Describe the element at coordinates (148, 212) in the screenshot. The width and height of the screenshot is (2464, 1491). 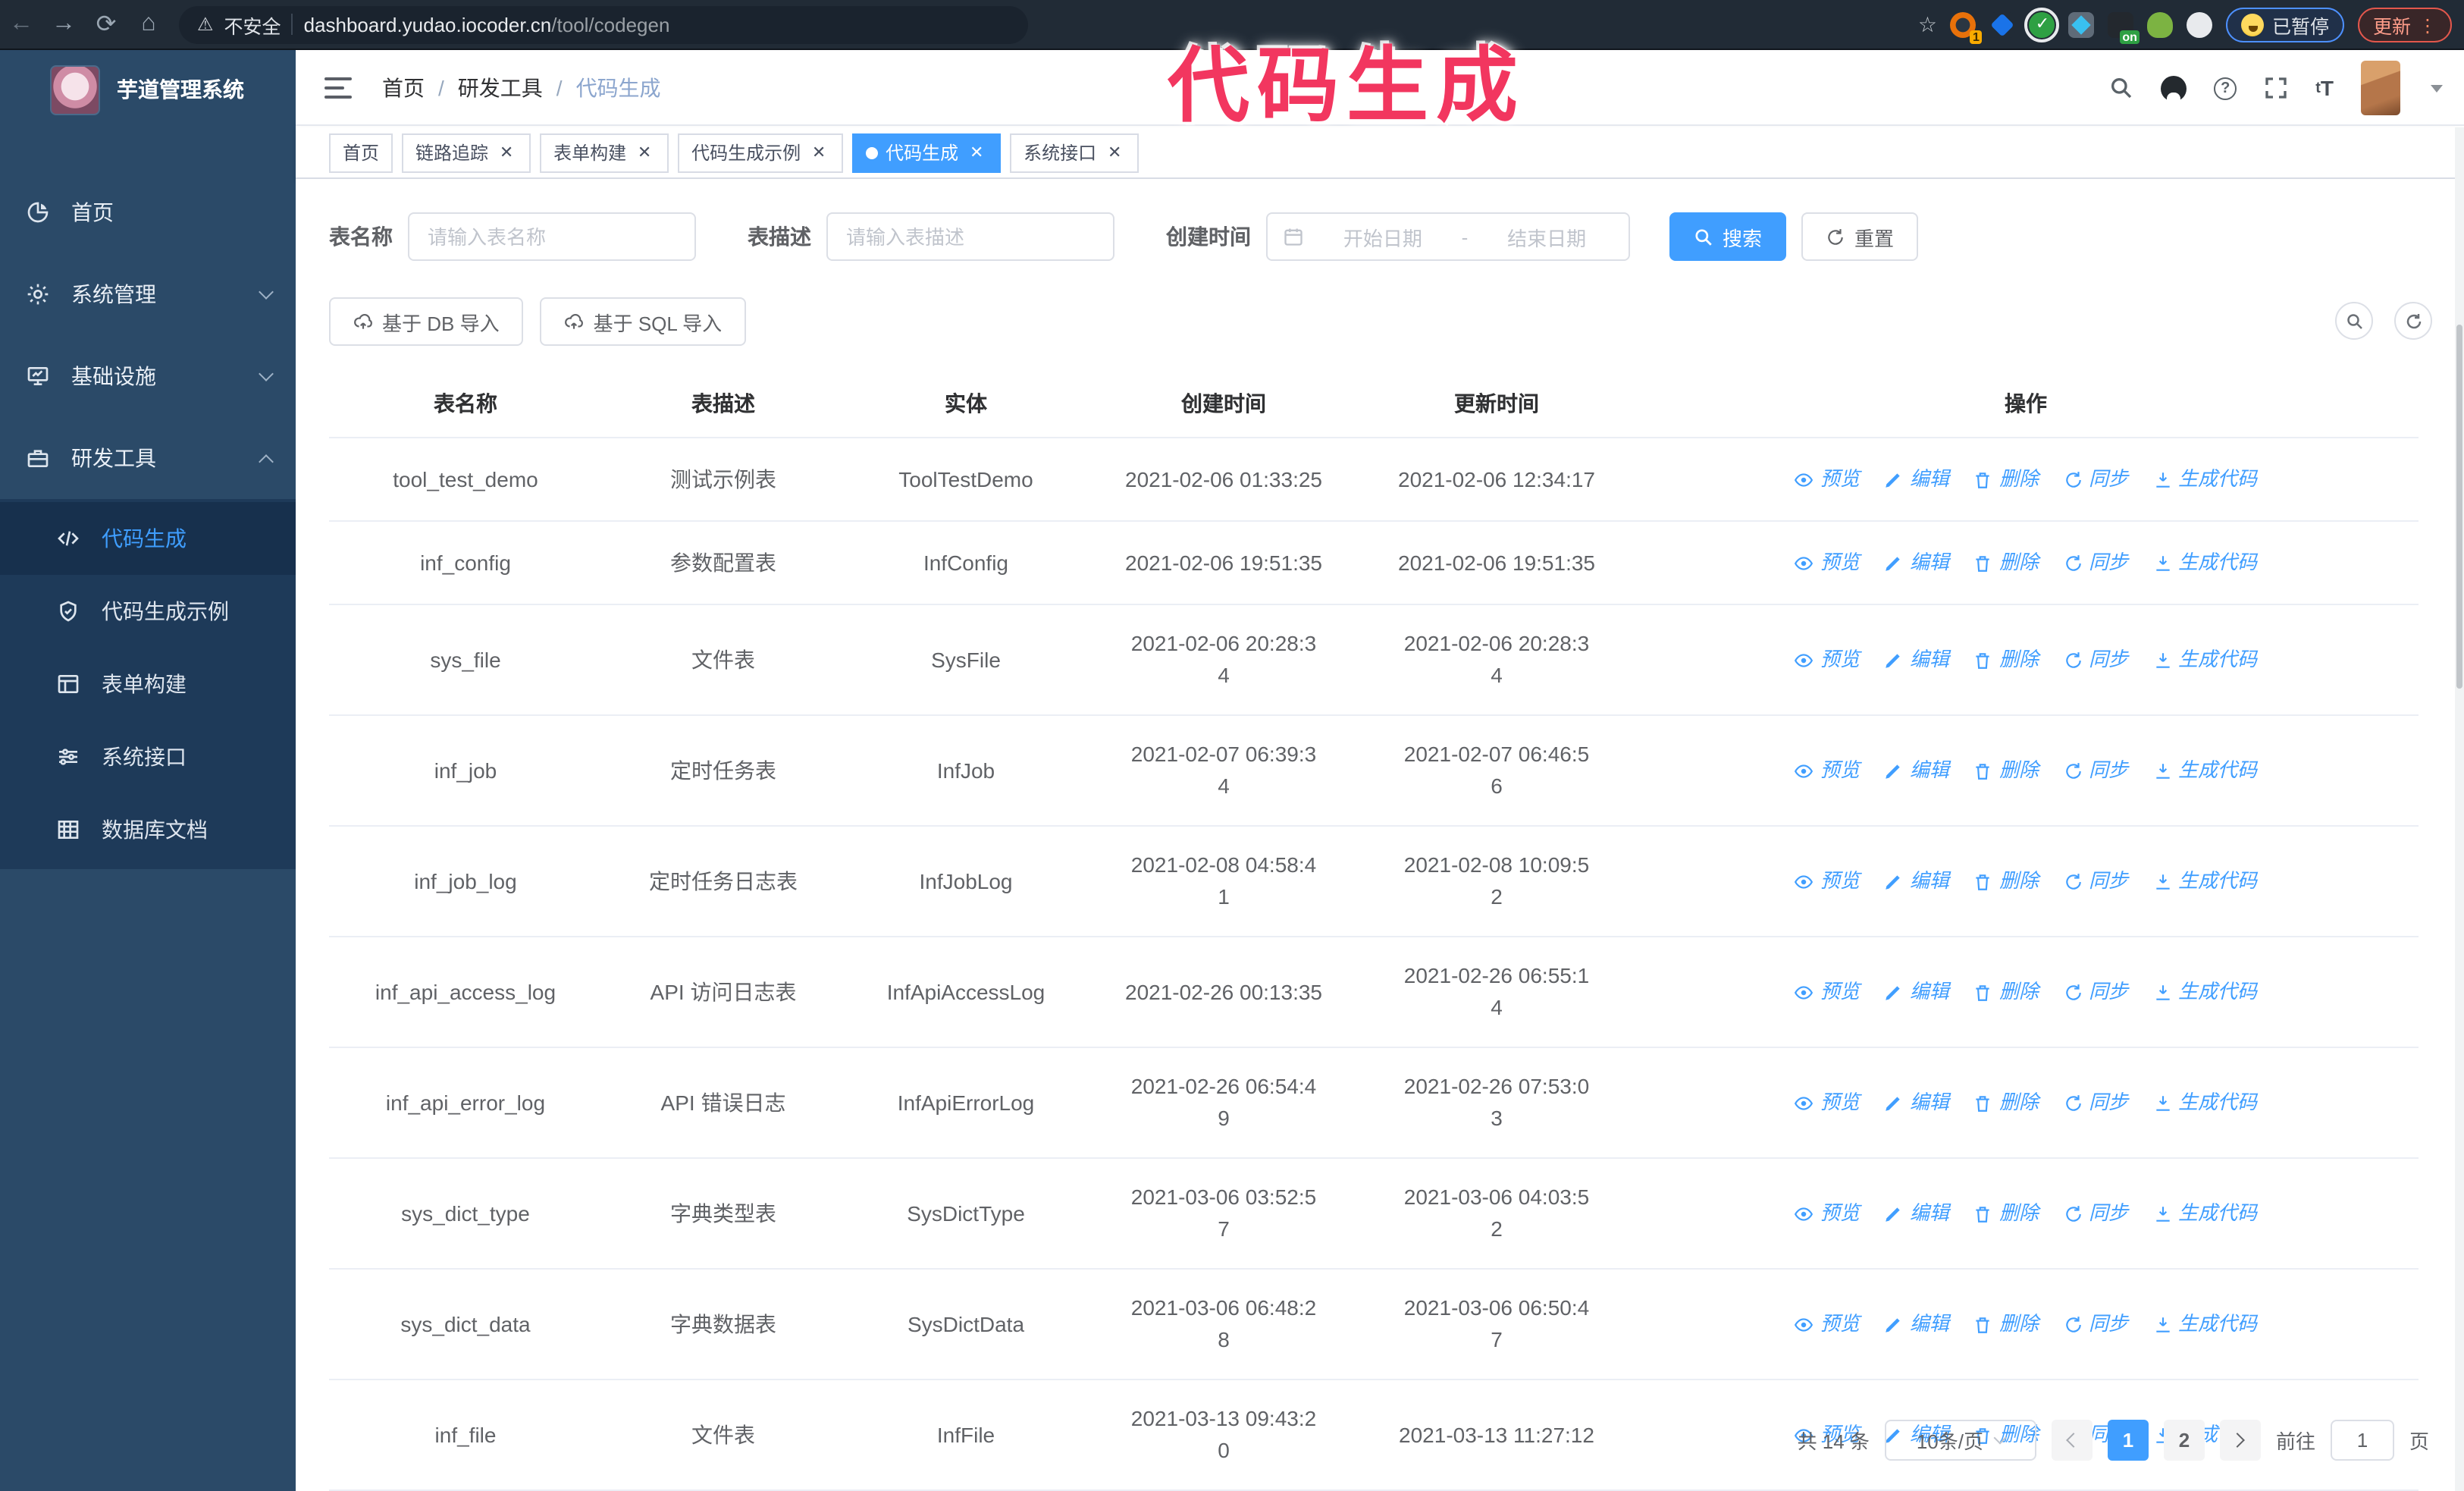
I see `sidebar-item-home: 首页` at that location.